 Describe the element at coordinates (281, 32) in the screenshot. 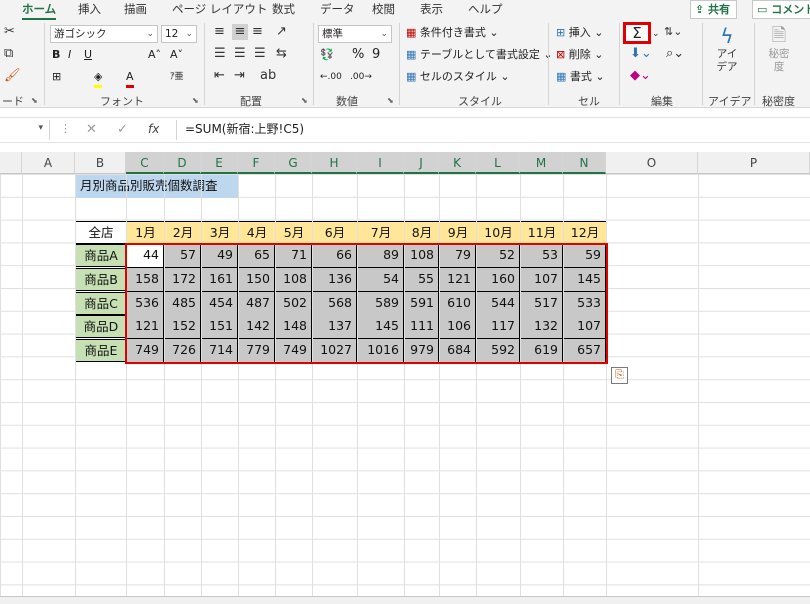

I see `orientation-icon: ↗` at that location.